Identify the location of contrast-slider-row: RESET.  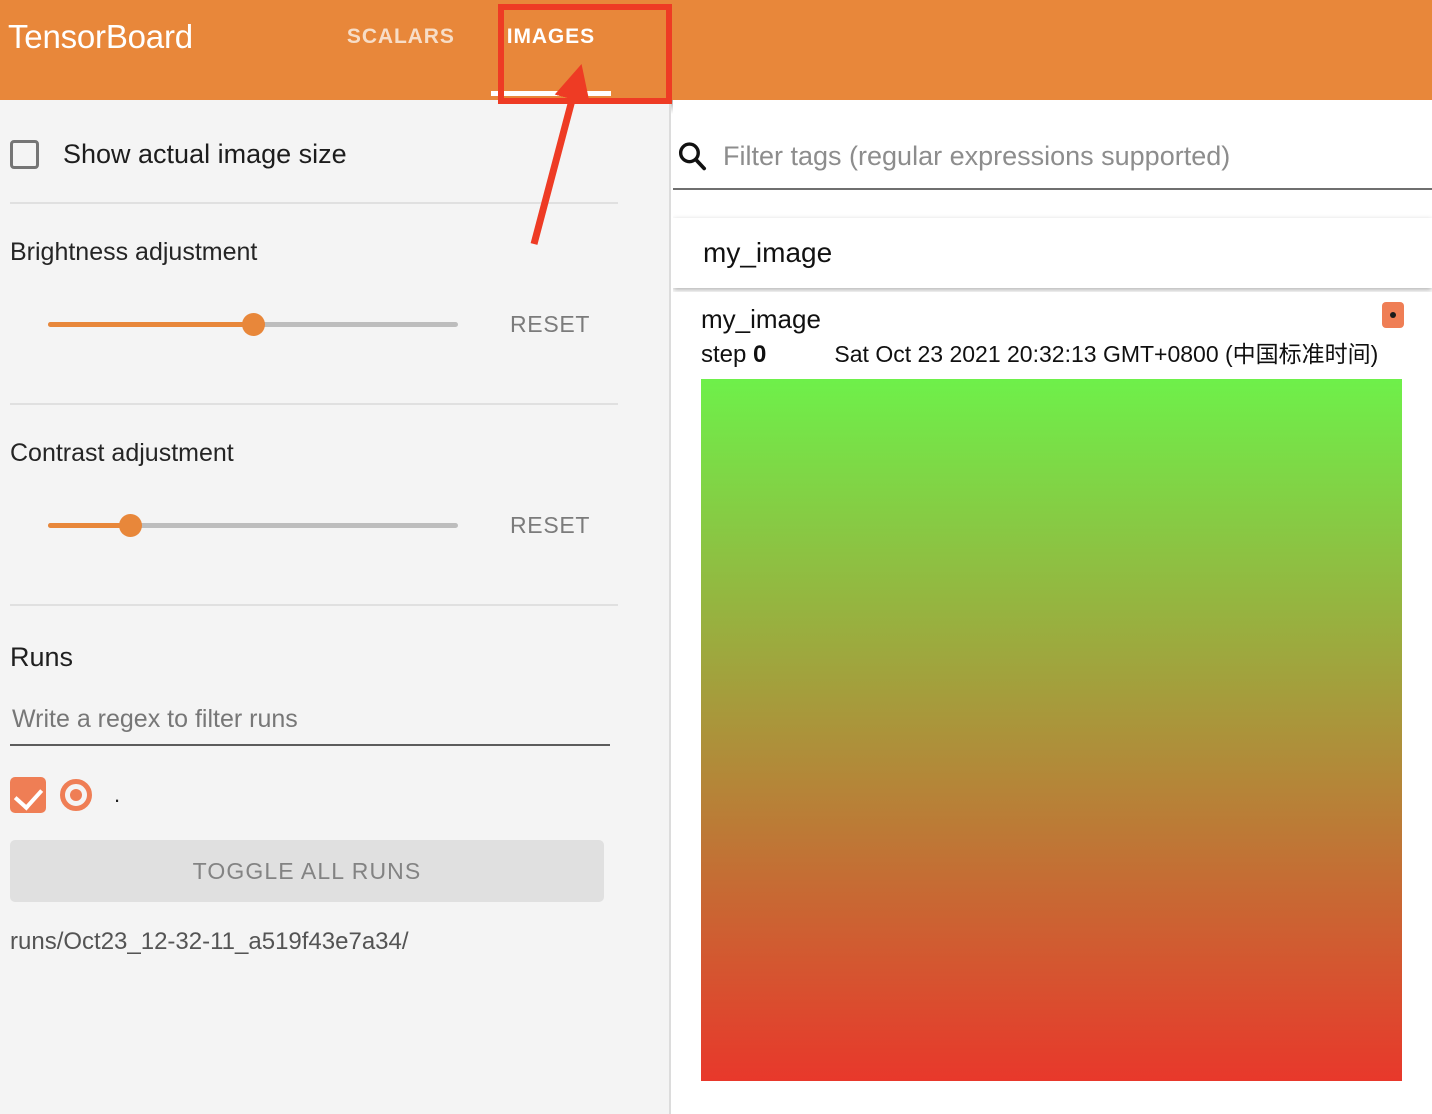
(308, 525).